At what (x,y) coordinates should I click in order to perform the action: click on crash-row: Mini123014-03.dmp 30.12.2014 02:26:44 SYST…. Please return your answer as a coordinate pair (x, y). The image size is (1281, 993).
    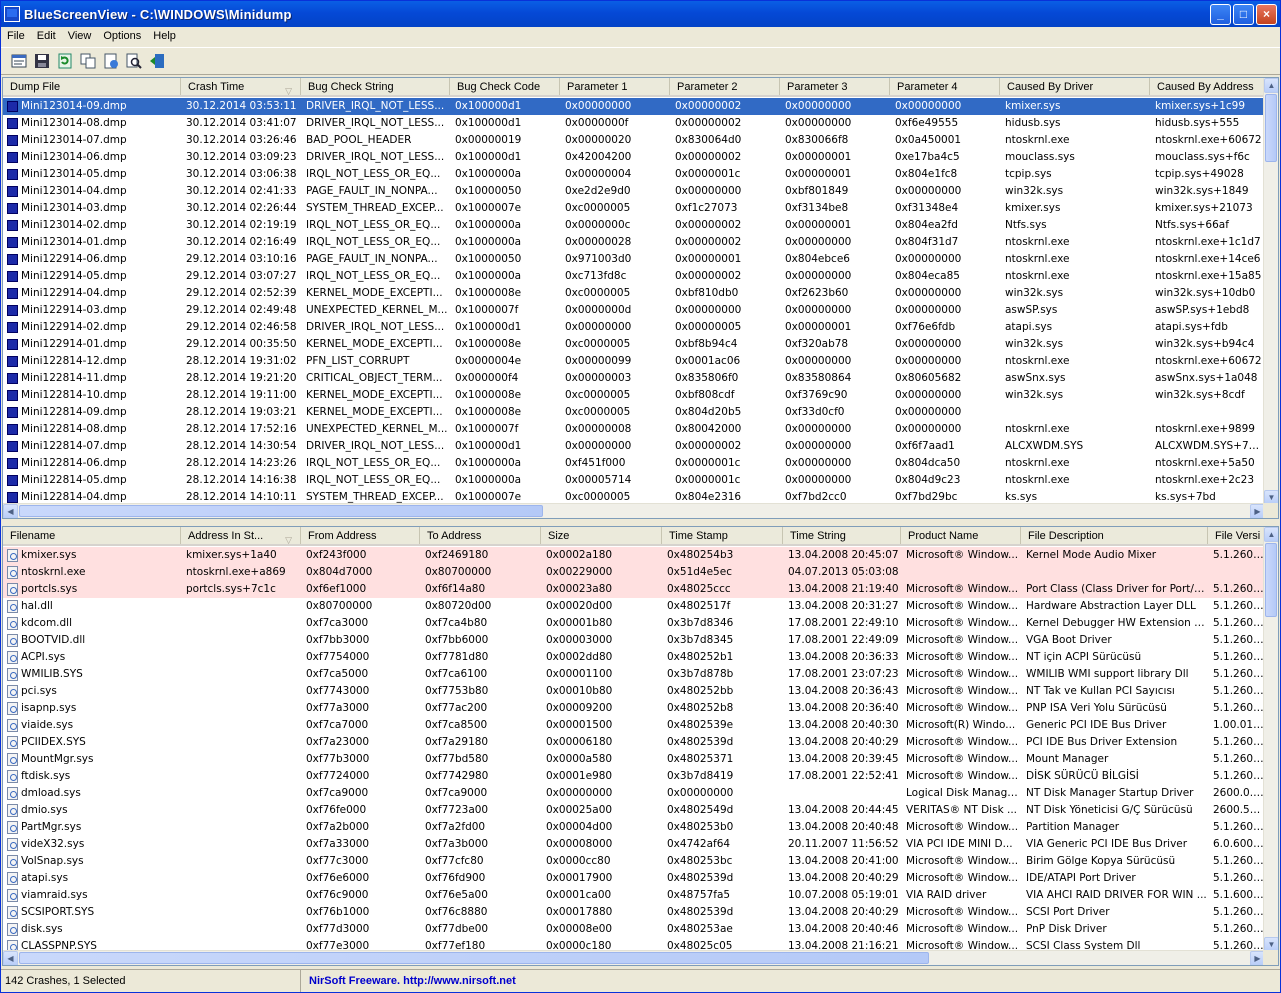
    Looking at the image, I should click on (634, 208).